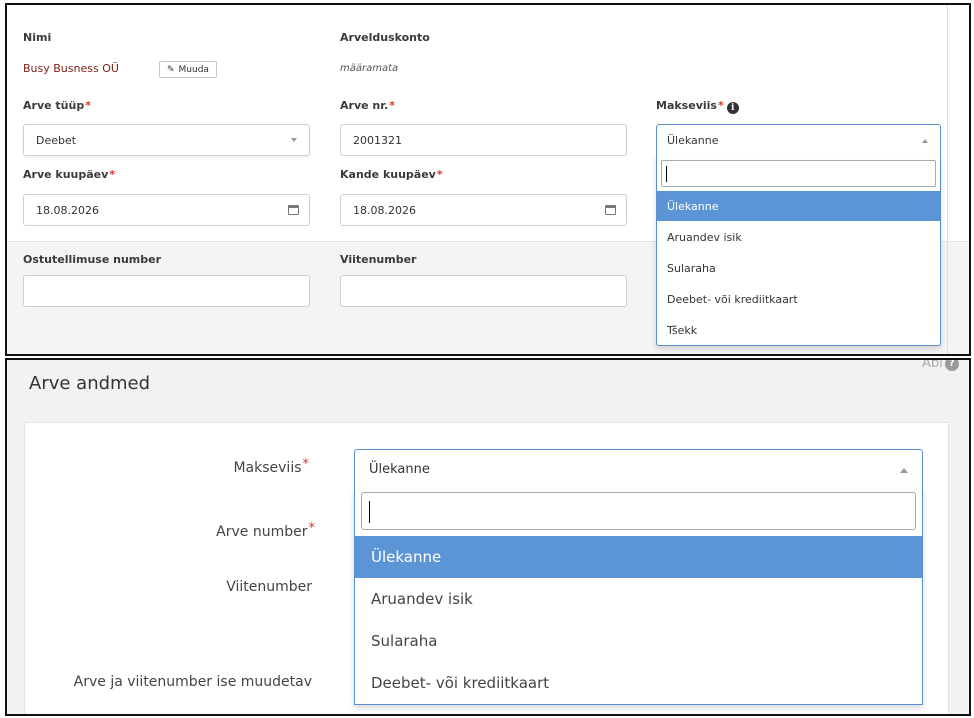 Image resolution: width=974 pixels, height=718 pixels. I want to click on payment-method-label: Makseviis*, so click(271, 466).